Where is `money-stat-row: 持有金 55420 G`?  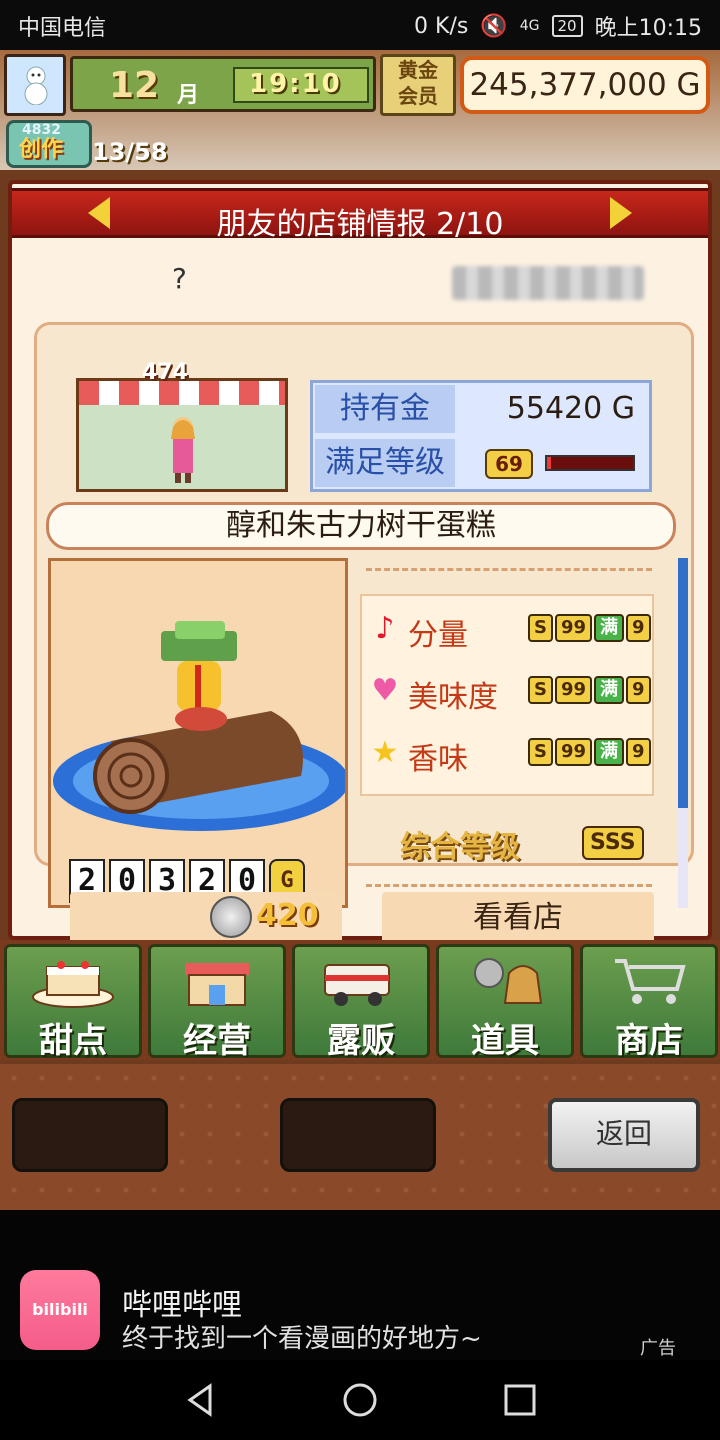 money-stat-row: 持有金 55420 G is located at coordinates (481, 410).